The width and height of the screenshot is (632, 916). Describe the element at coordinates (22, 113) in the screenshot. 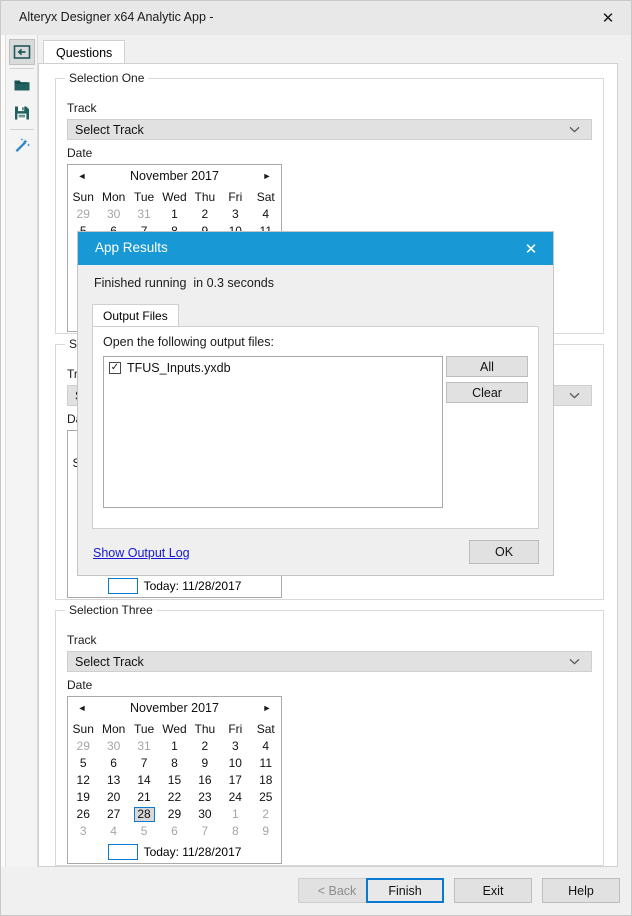

I see `save-disk-icon` at that location.